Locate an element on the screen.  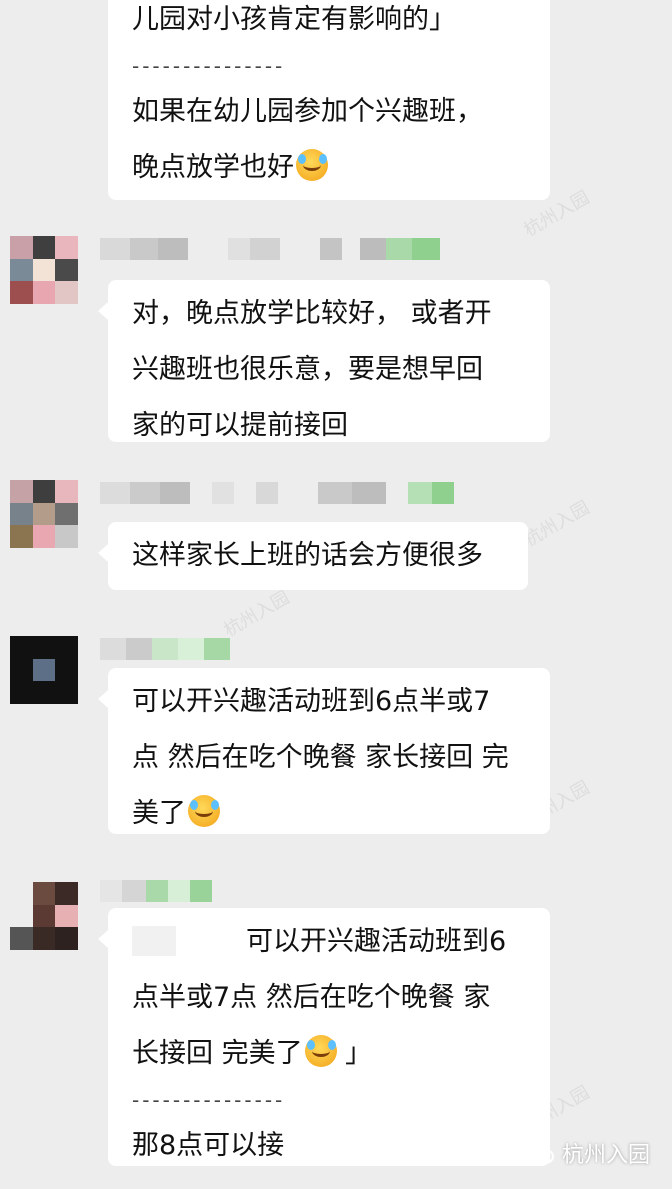
chat-bubble: 对，晚点放学比较好， 或者开 兴趣班也很乐意，要是想早回 家的可以提前接回 is located at coordinates (324, 361).